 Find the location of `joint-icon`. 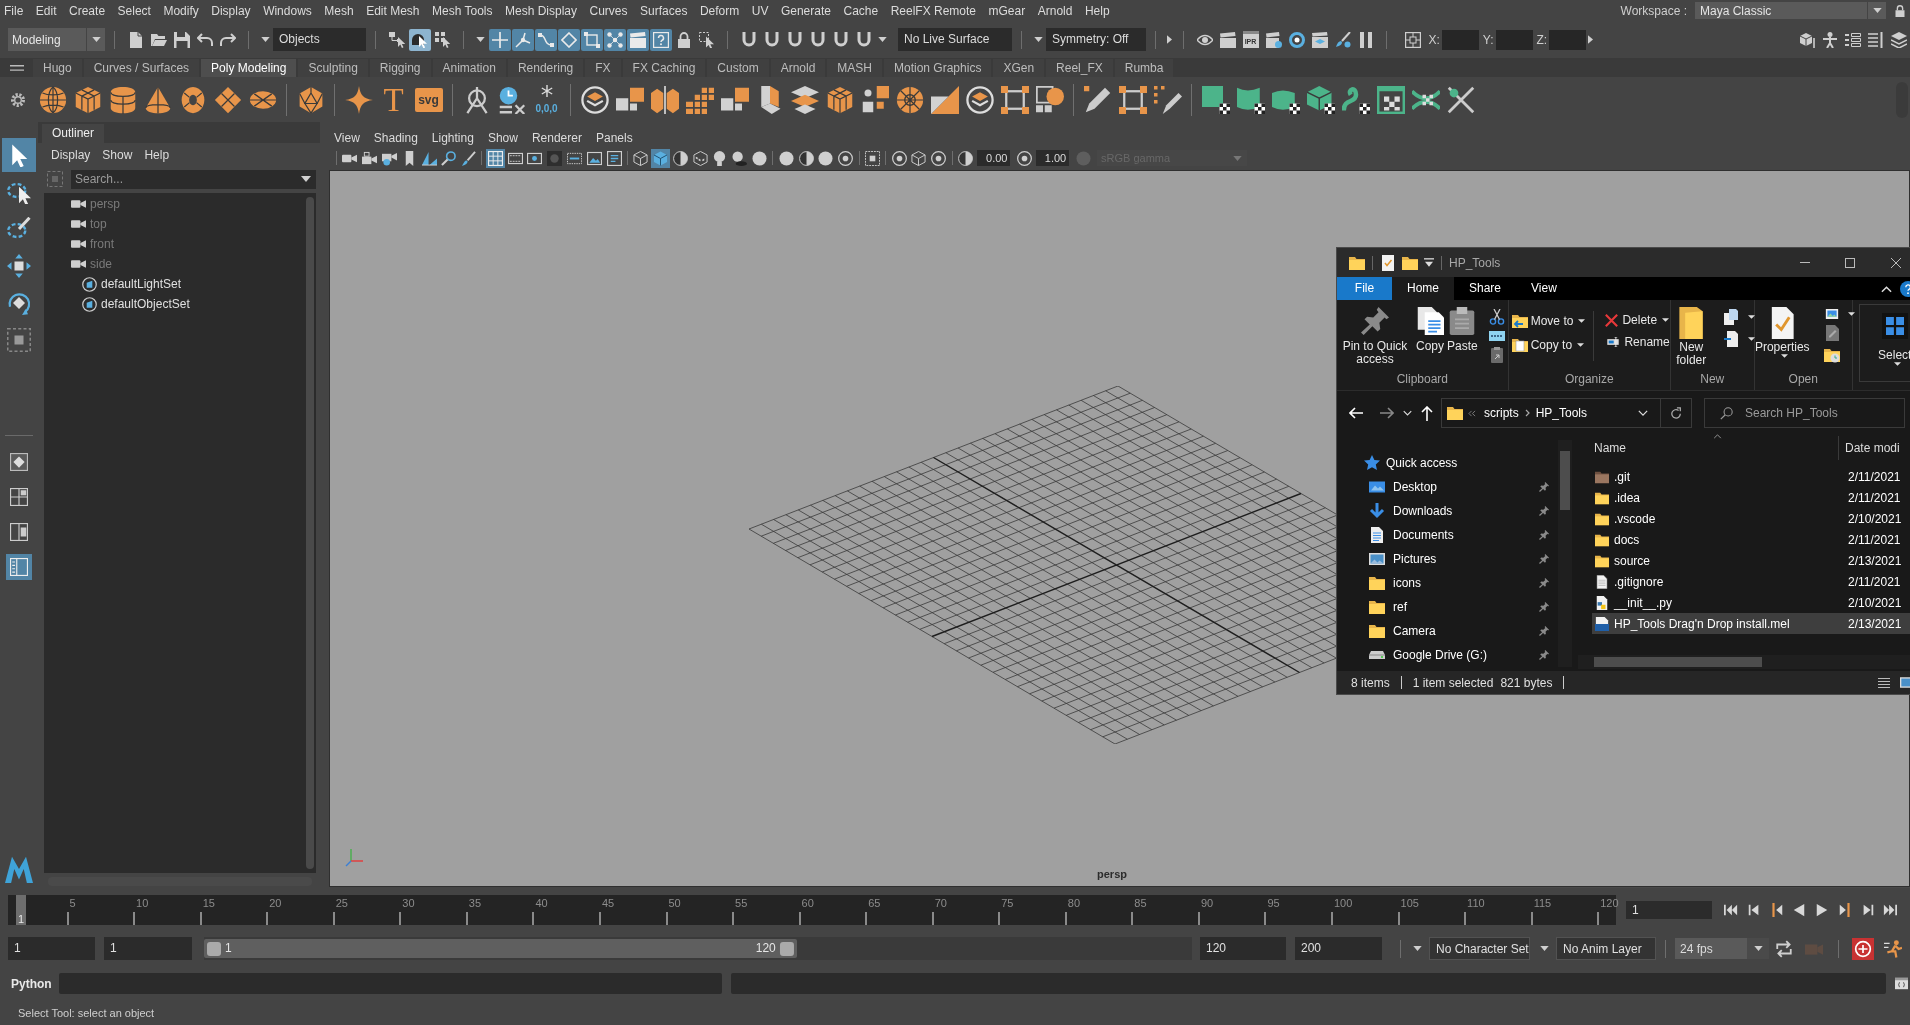

joint-icon is located at coordinates (522, 39).